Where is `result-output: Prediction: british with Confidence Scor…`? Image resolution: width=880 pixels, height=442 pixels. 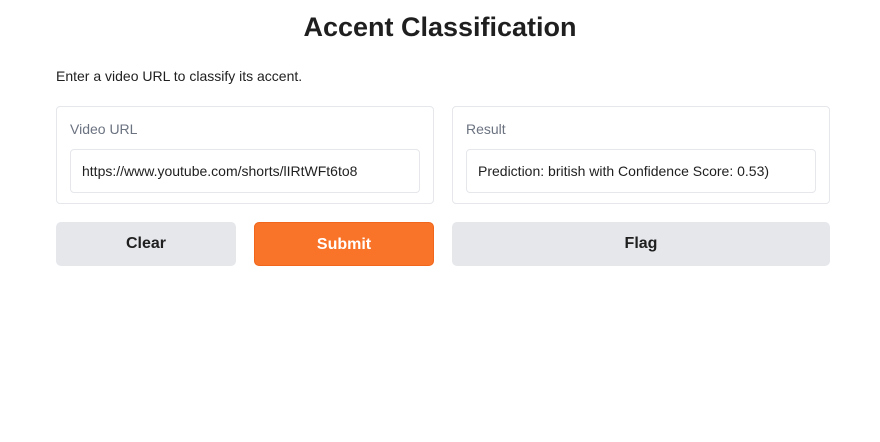
result-output: Prediction: british with Confidence Scor… is located at coordinates (641, 171).